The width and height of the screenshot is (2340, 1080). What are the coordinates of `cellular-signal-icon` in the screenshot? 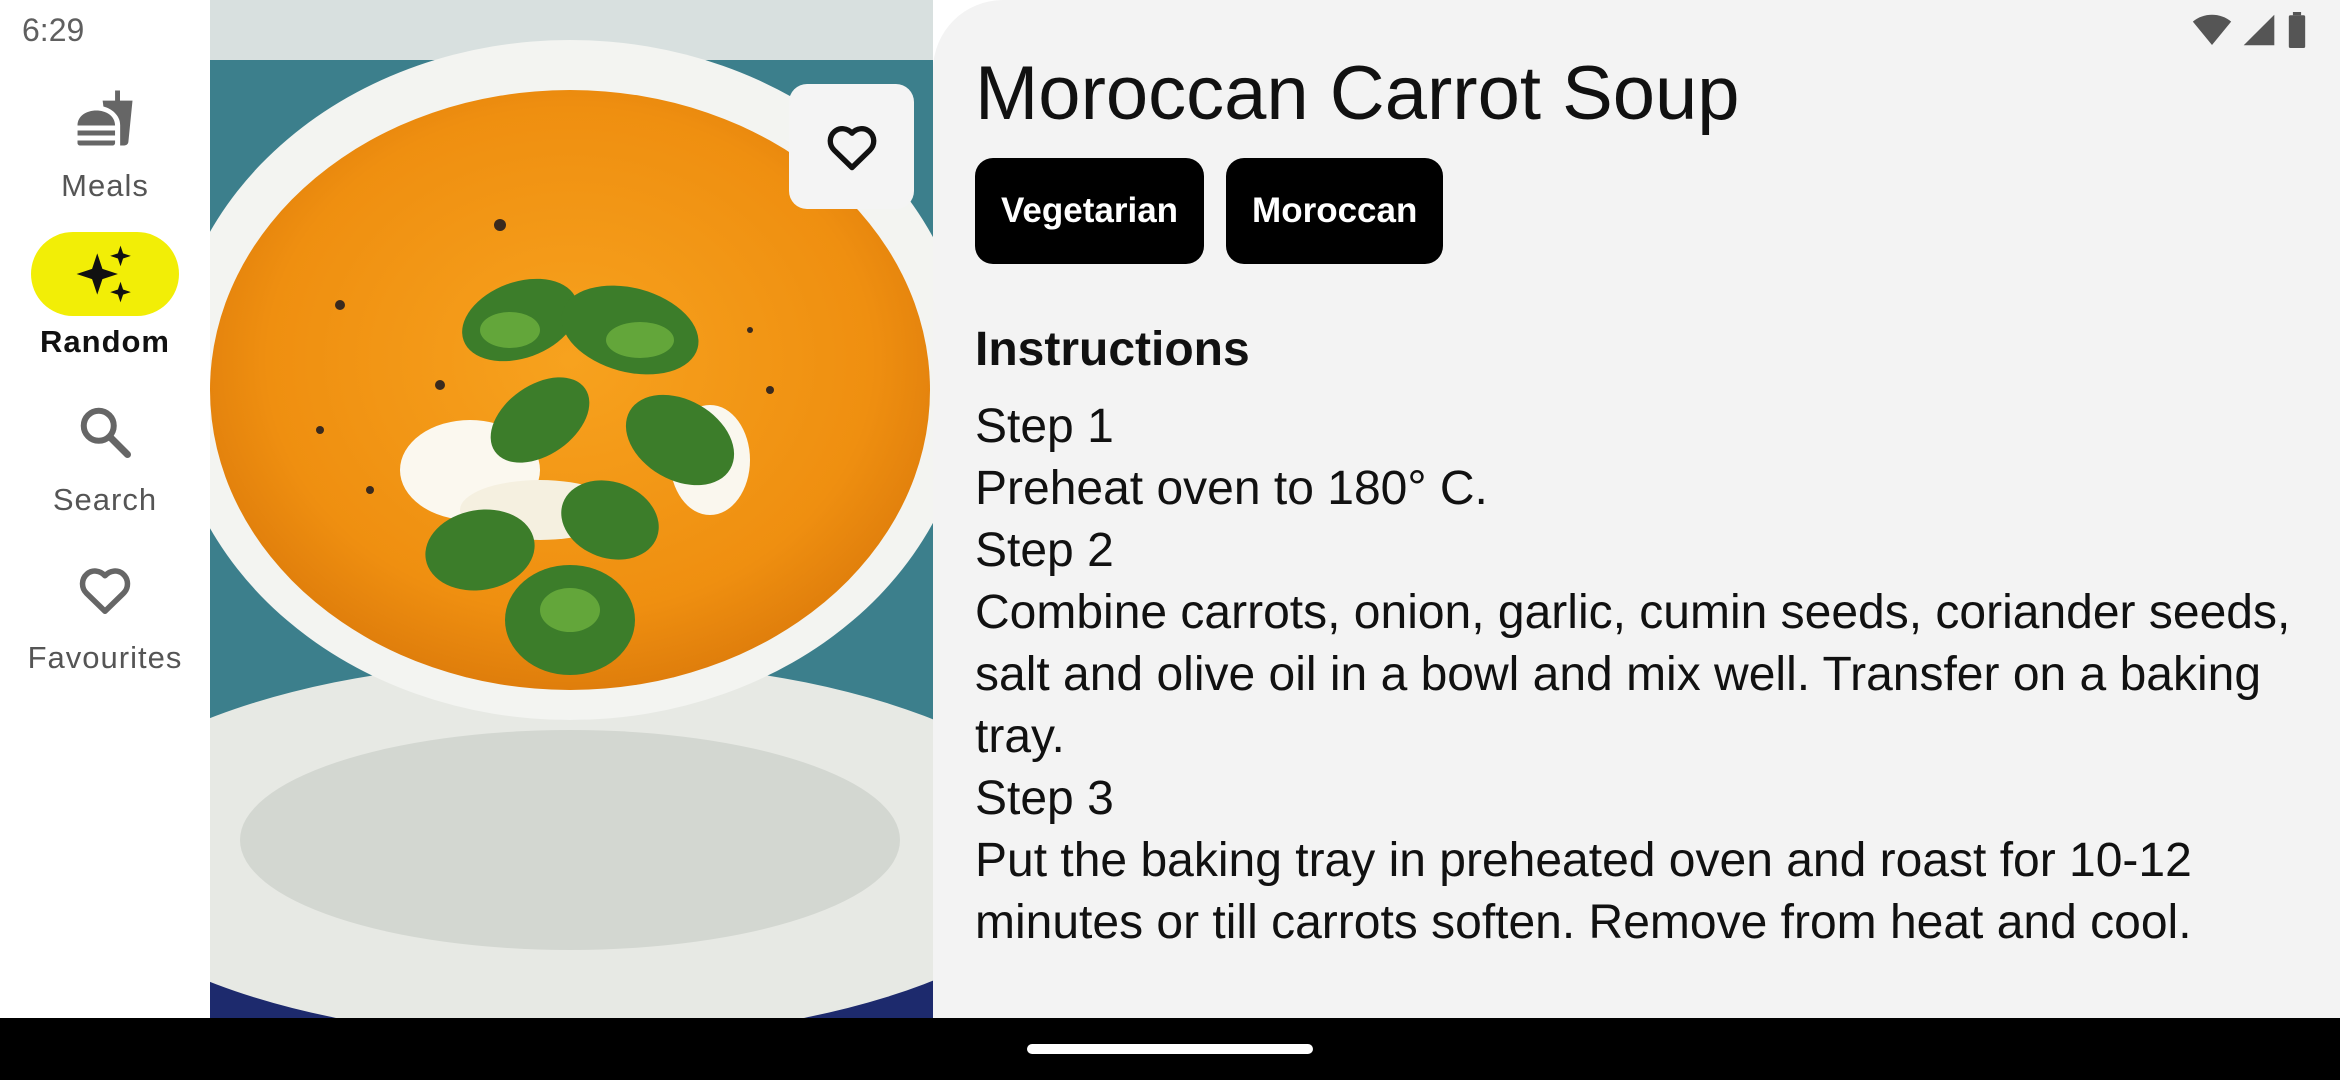 It's located at (2259, 30).